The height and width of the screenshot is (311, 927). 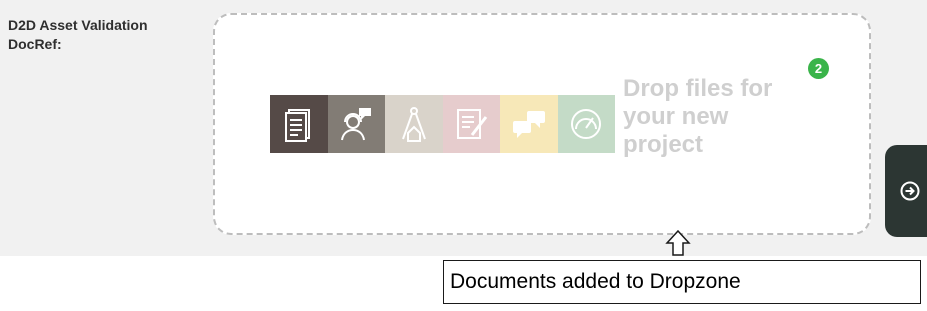 I want to click on field-label-line-1: D2D Asset Validation, so click(x=78, y=25).